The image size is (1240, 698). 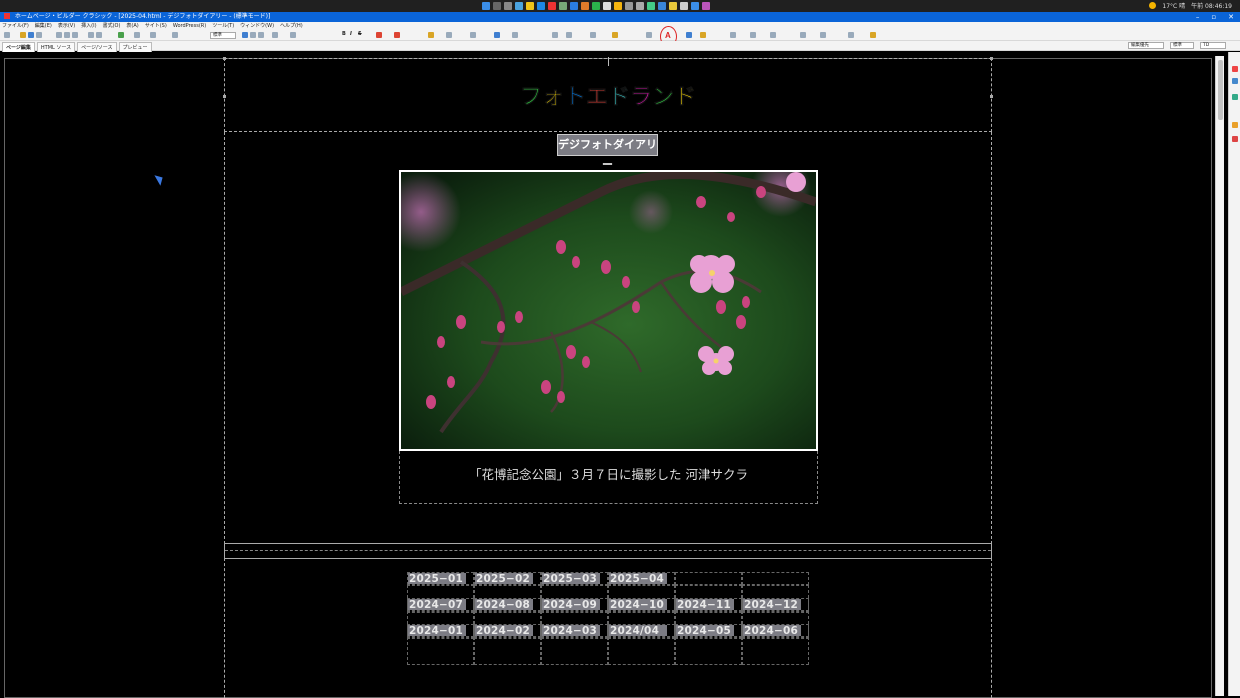 What do you see at coordinates (59, 35) in the screenshot?
I see `cut-icon` at bounding box center [59, 35].